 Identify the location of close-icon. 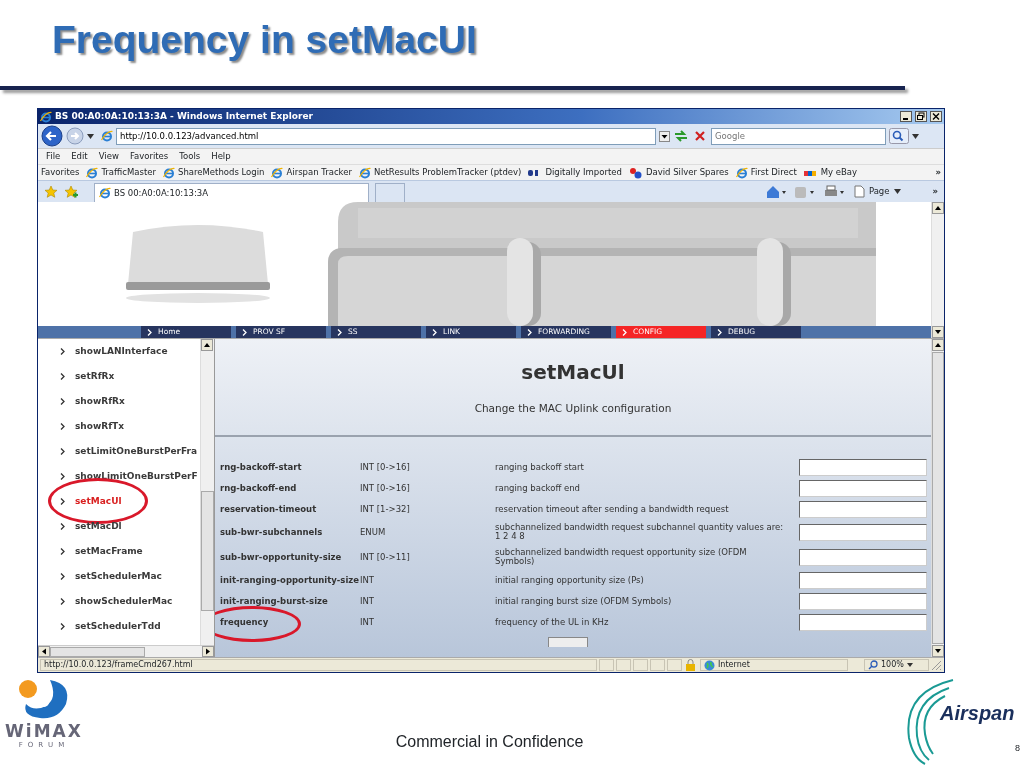
(936, 116).